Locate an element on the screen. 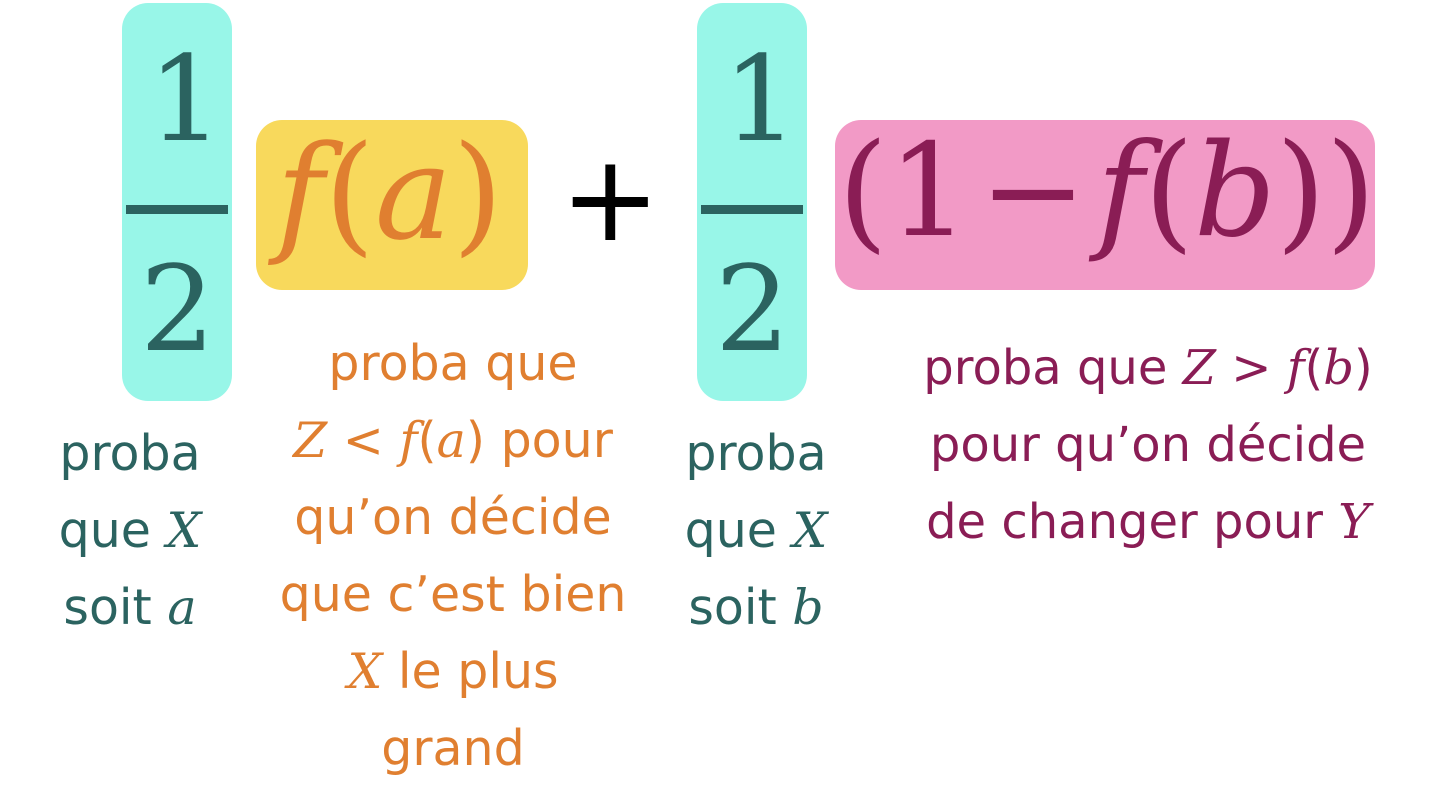 Image resolution: width=1432 pixels, height=796 pixels. term-b-open-paren: ( is located at coordinates (863, 191).